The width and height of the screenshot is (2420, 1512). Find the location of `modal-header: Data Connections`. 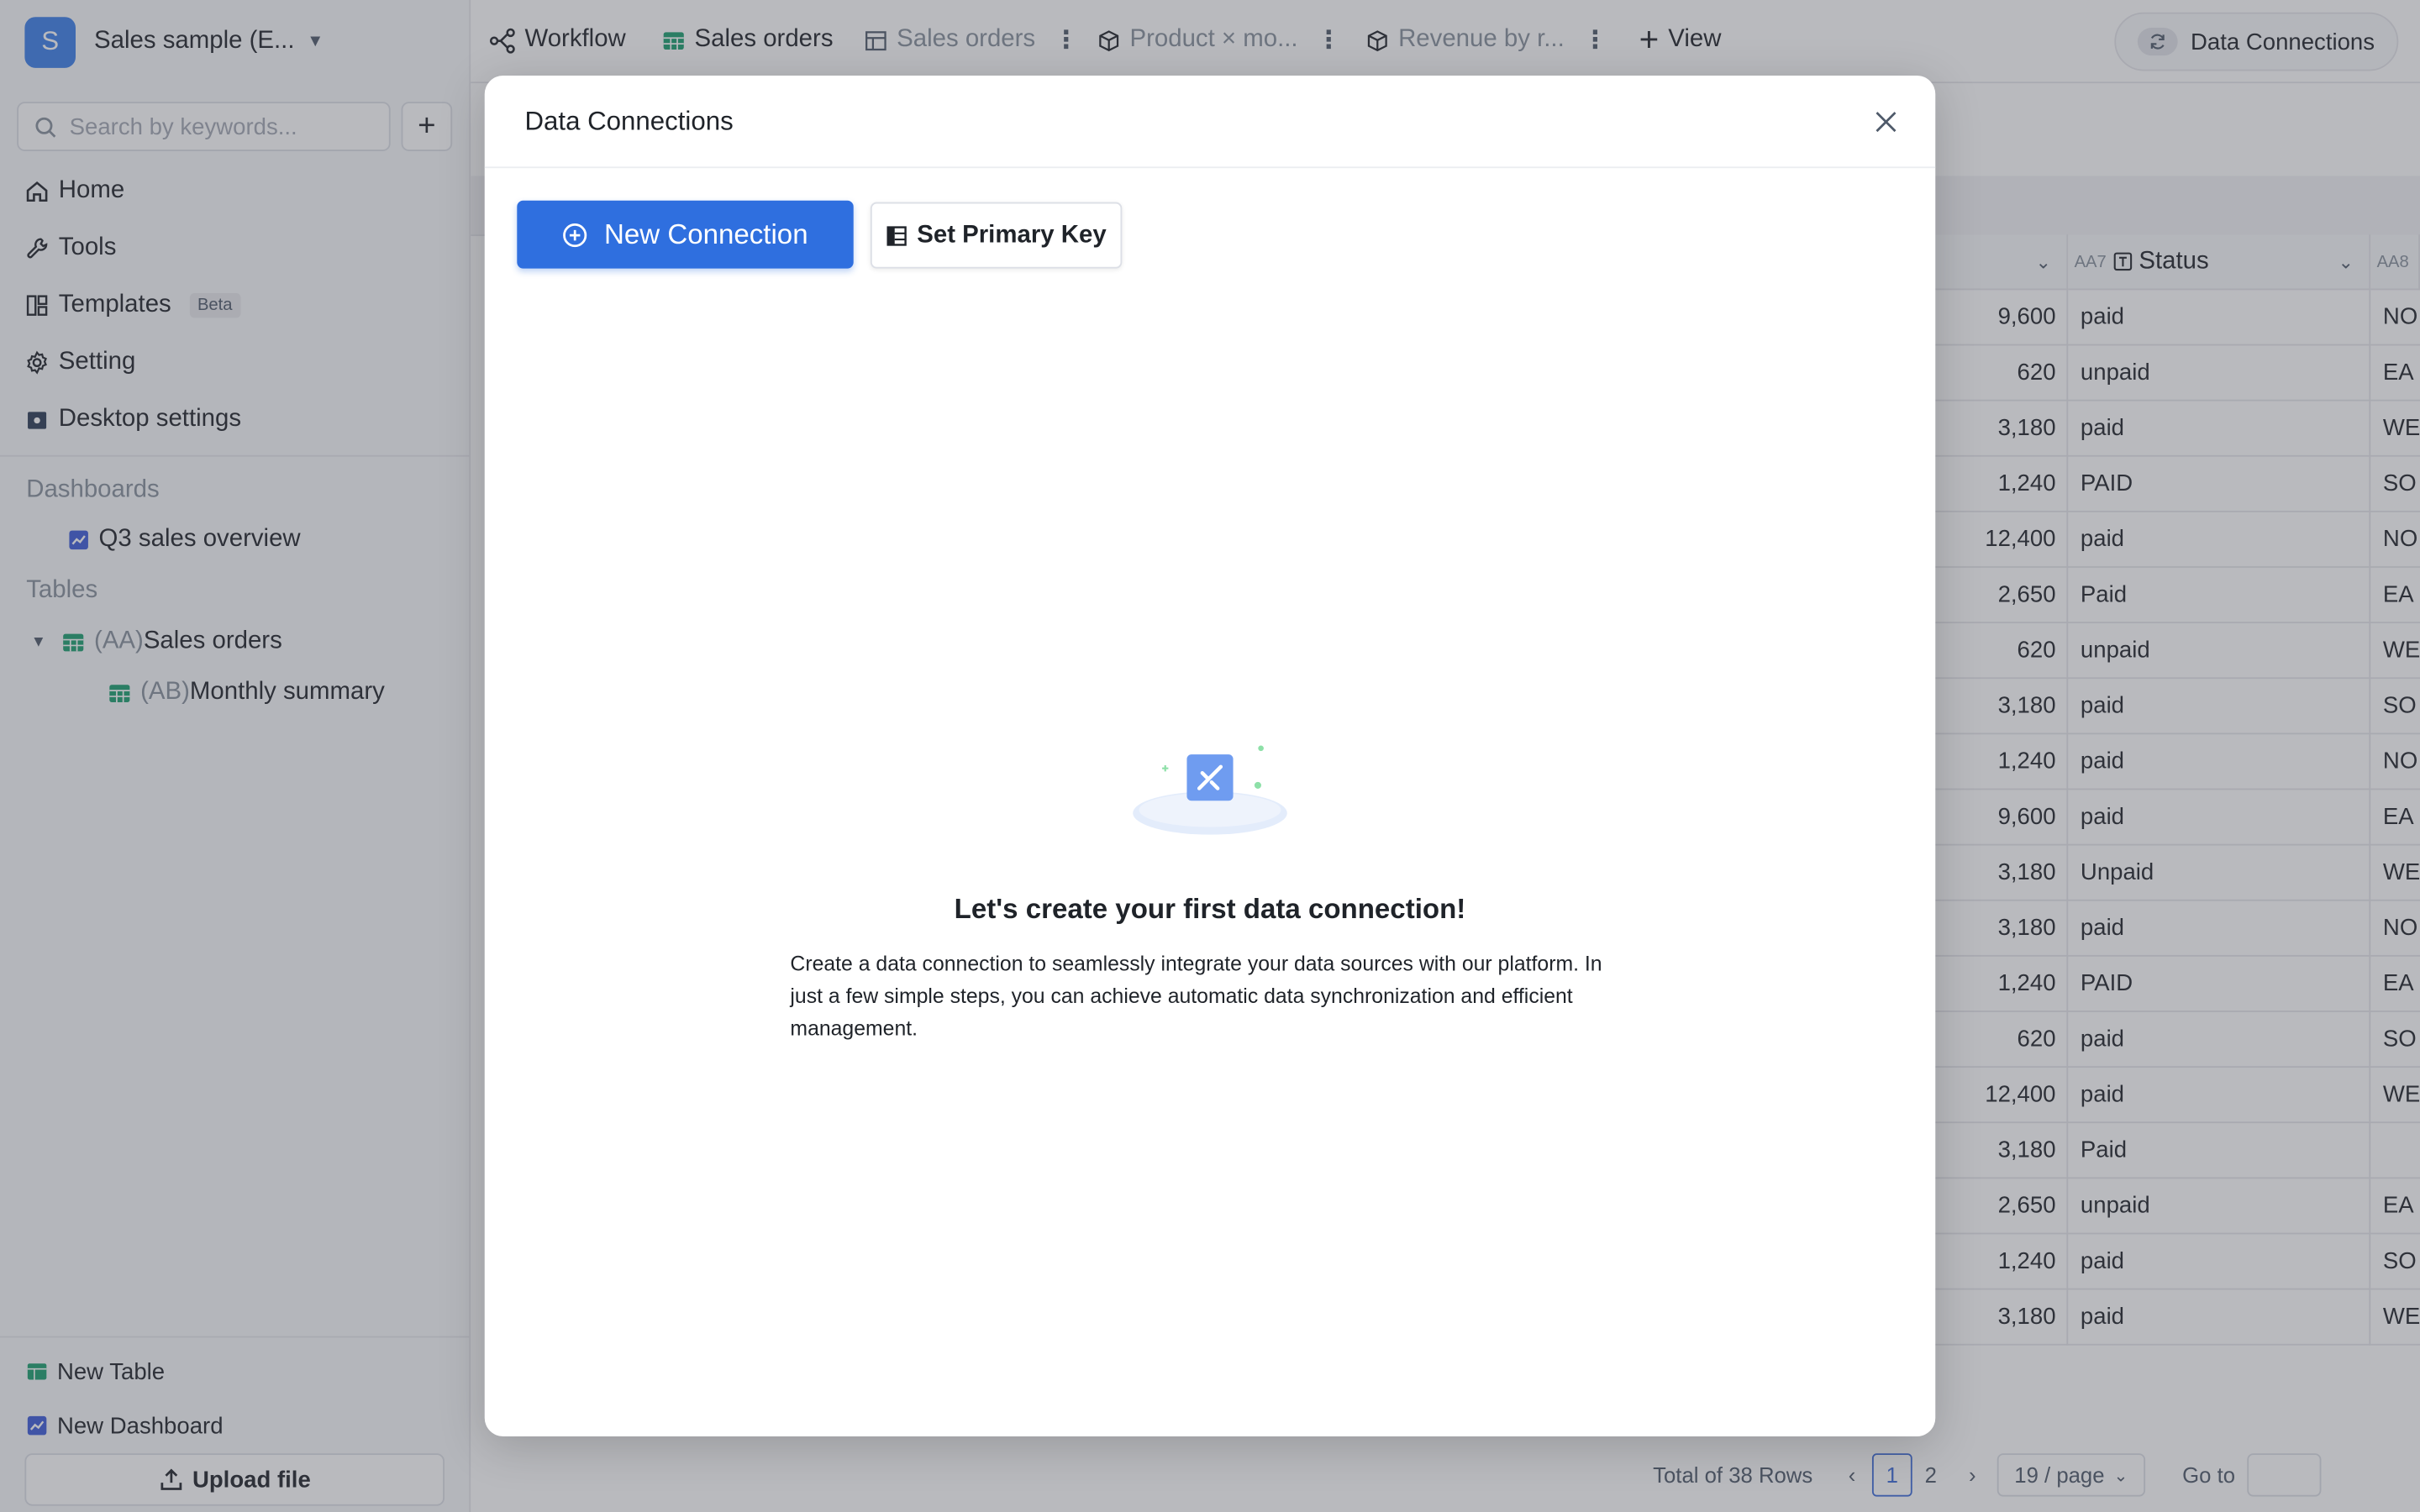

modal-header: Data Connections is located at coordinates (1210, 122).